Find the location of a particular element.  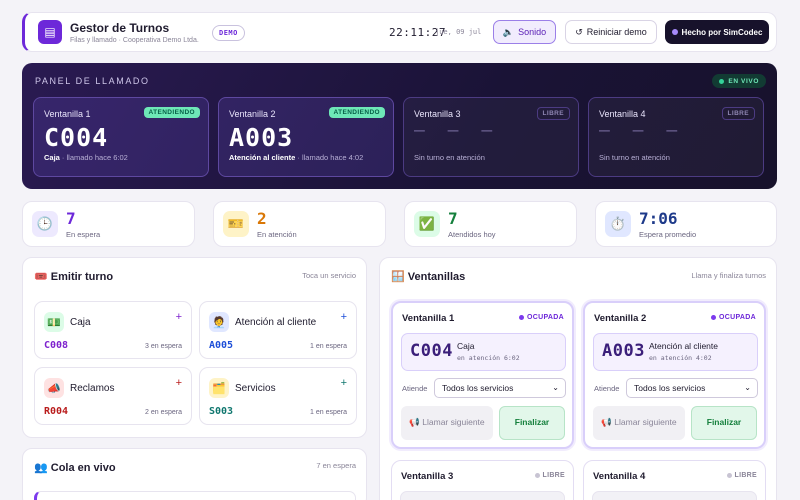

waiting-count: 1 en espera is located at coordinates (328, 346).